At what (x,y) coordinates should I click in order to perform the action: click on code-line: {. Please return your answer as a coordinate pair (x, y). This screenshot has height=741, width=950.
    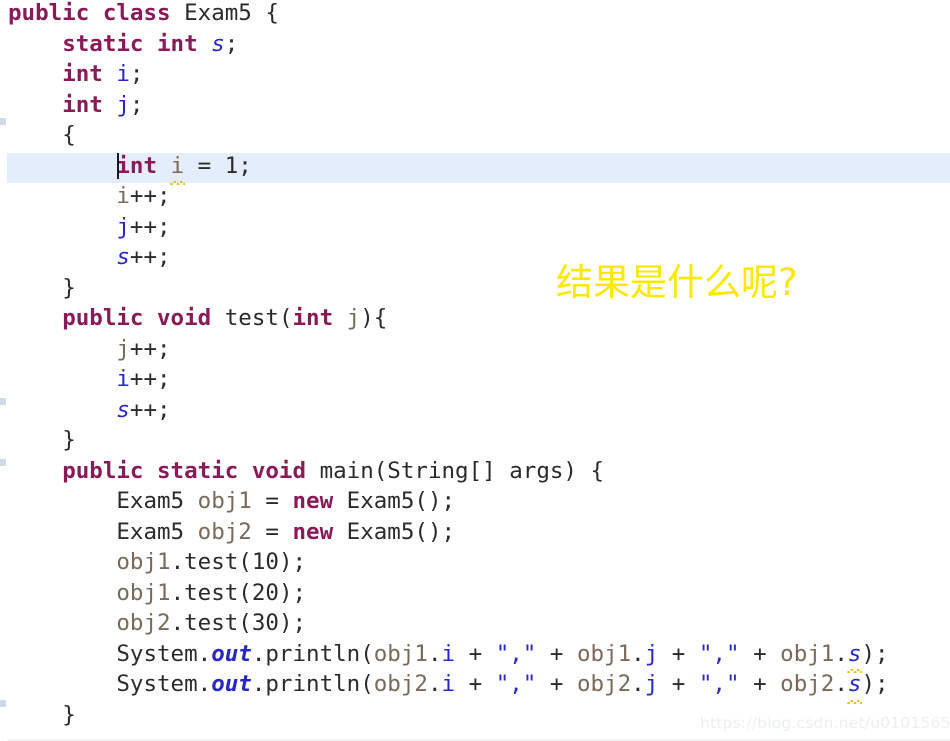
    Looking at the image, I should click on (475, 135).